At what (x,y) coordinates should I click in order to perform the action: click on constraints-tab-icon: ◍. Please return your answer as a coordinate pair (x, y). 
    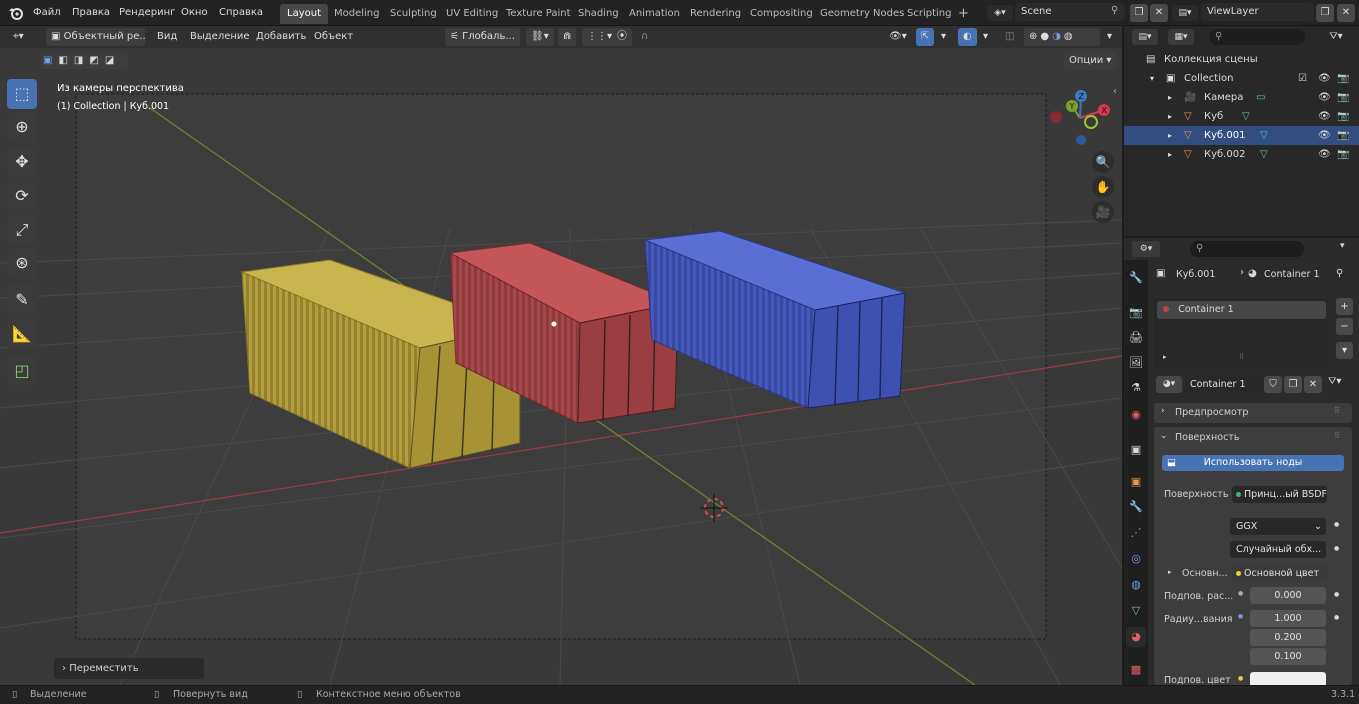
    Looking at the image, I should click on (1136, 585).